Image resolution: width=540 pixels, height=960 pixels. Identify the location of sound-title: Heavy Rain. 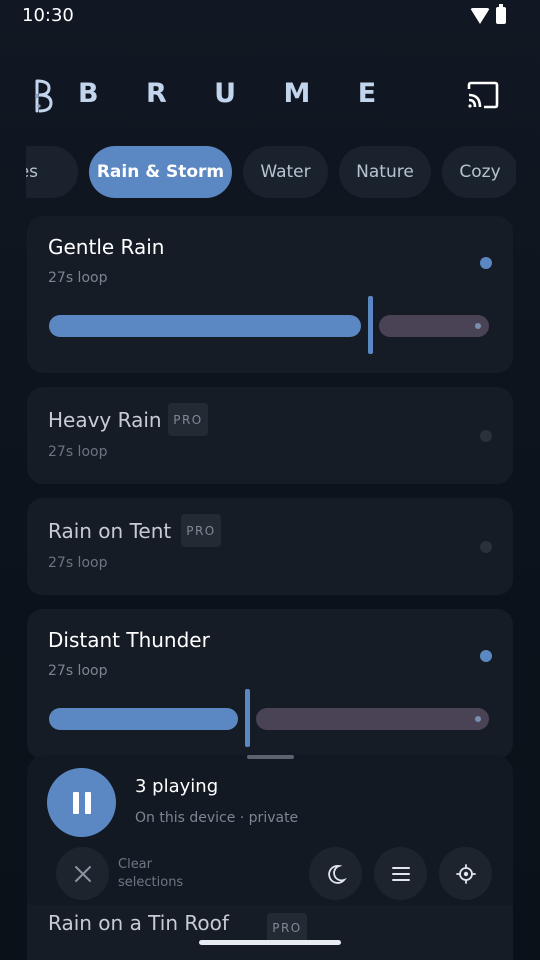
(105, 420).